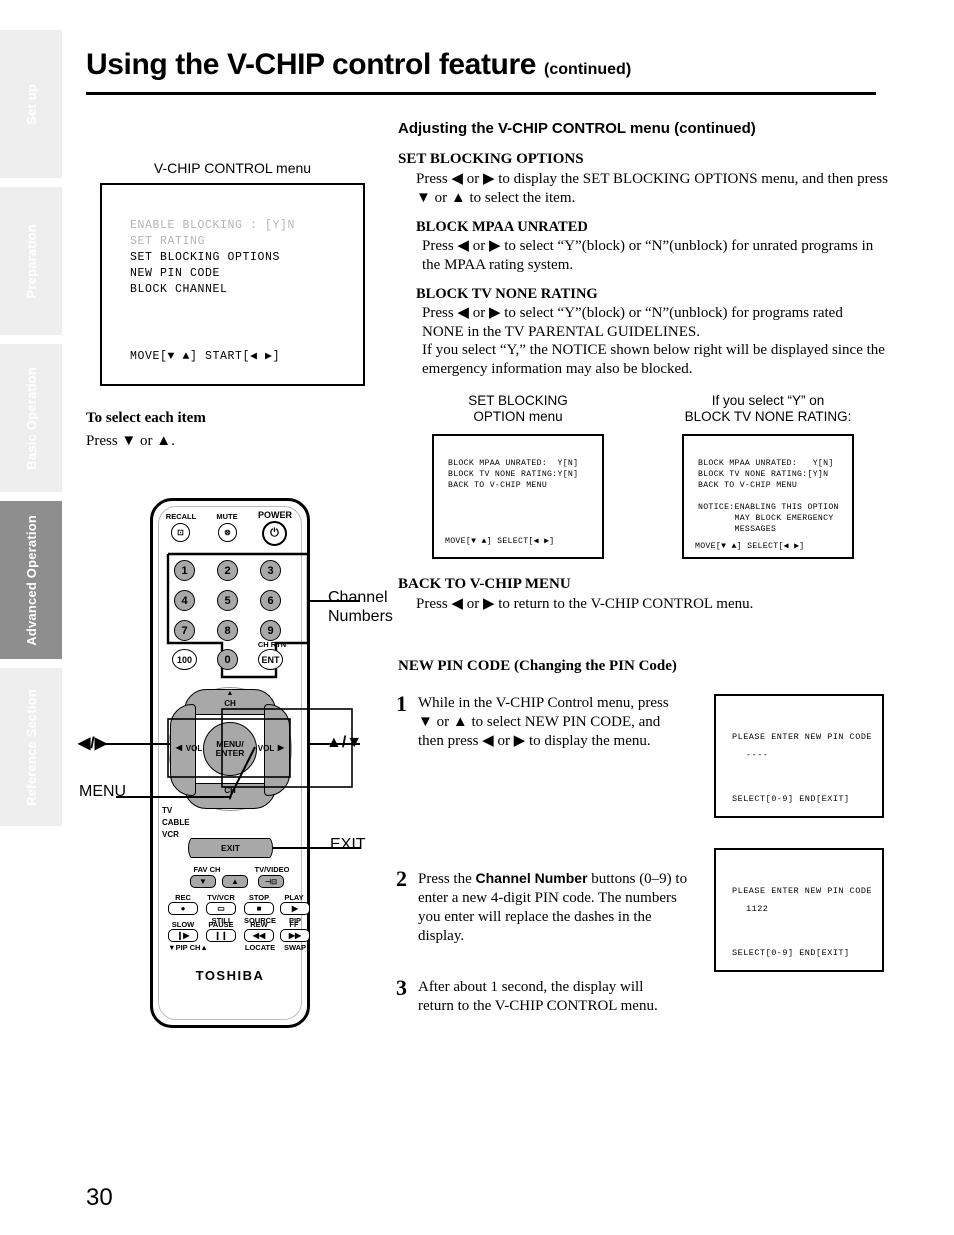 The width and height of the screenshot is (954, 1235). Describe the element at coordinates (274, 515) in the screenshot. I see `power-key-label: POWER` at that location.